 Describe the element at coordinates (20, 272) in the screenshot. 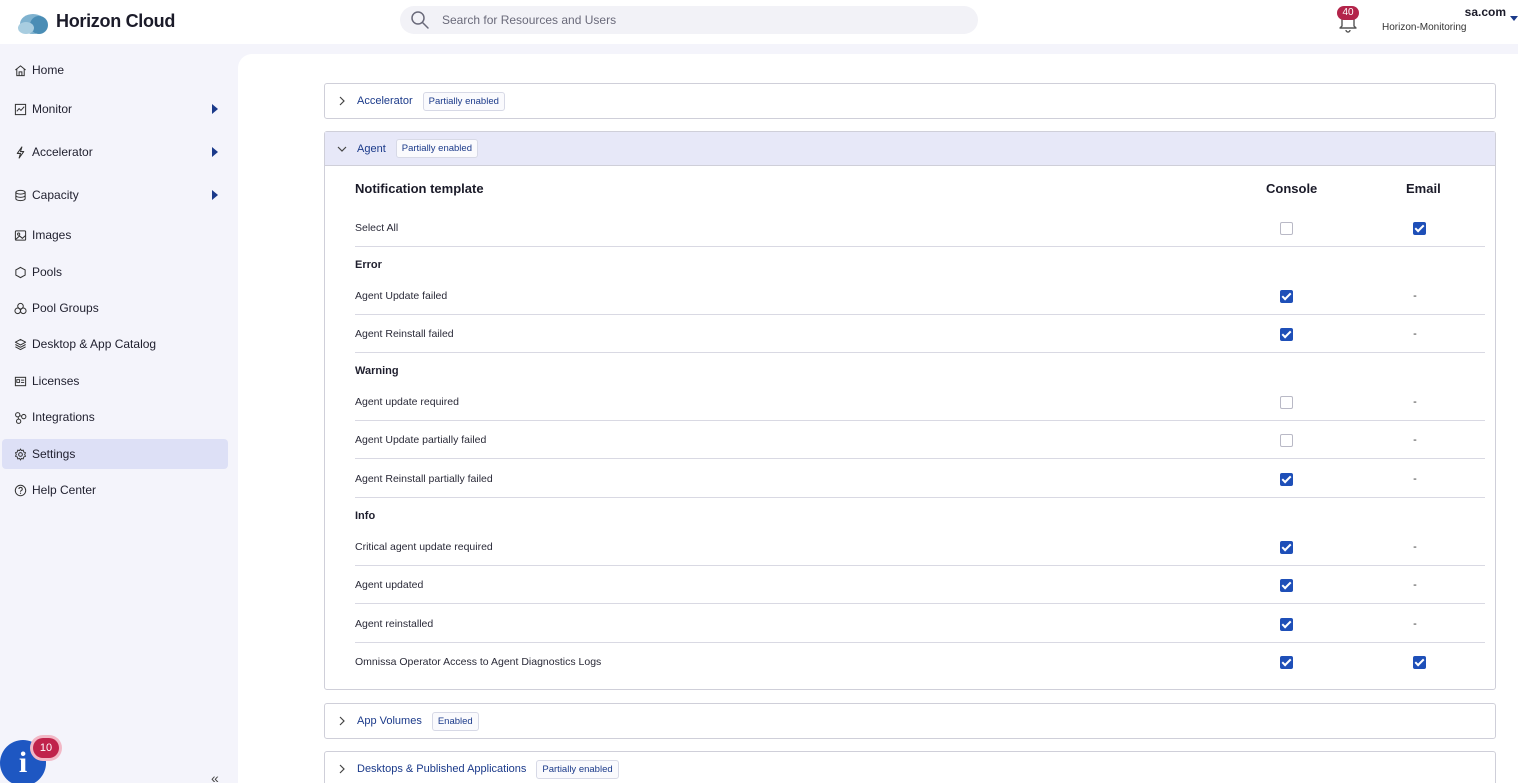

I see `hexagon-icon` at that location.